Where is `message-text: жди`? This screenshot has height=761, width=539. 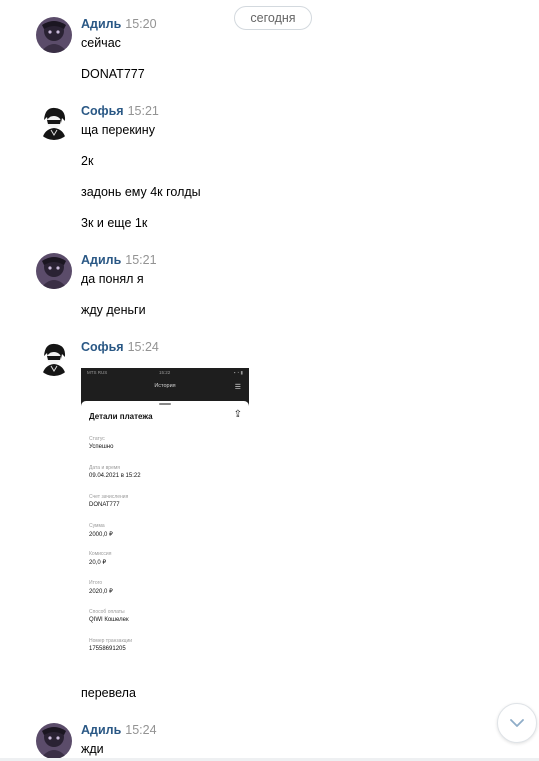
message-text: жди is located at coordinates (92, 749).